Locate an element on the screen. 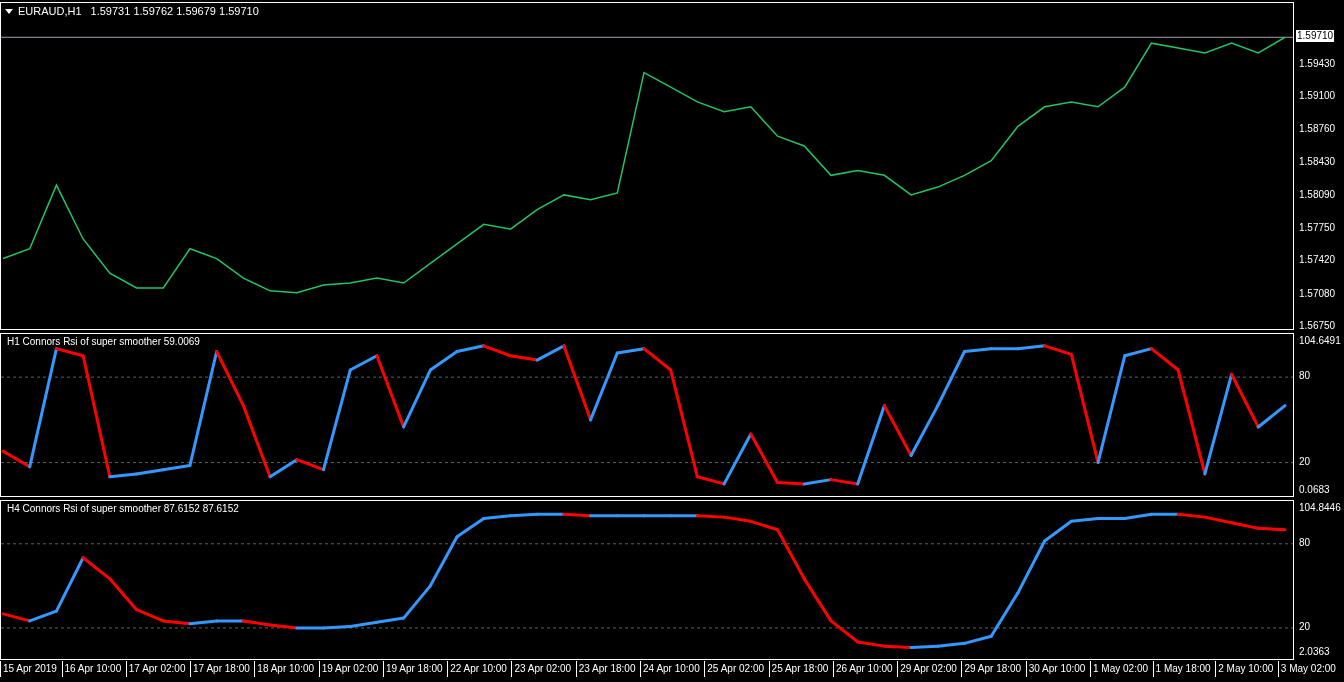  time-axis-label: 17 Apr 02:00 is located at coordinates (155, 669).